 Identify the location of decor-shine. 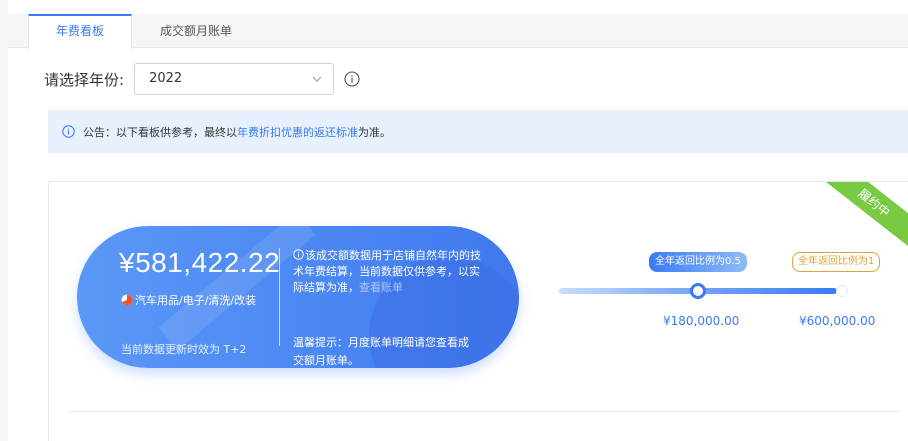
(237, 288).